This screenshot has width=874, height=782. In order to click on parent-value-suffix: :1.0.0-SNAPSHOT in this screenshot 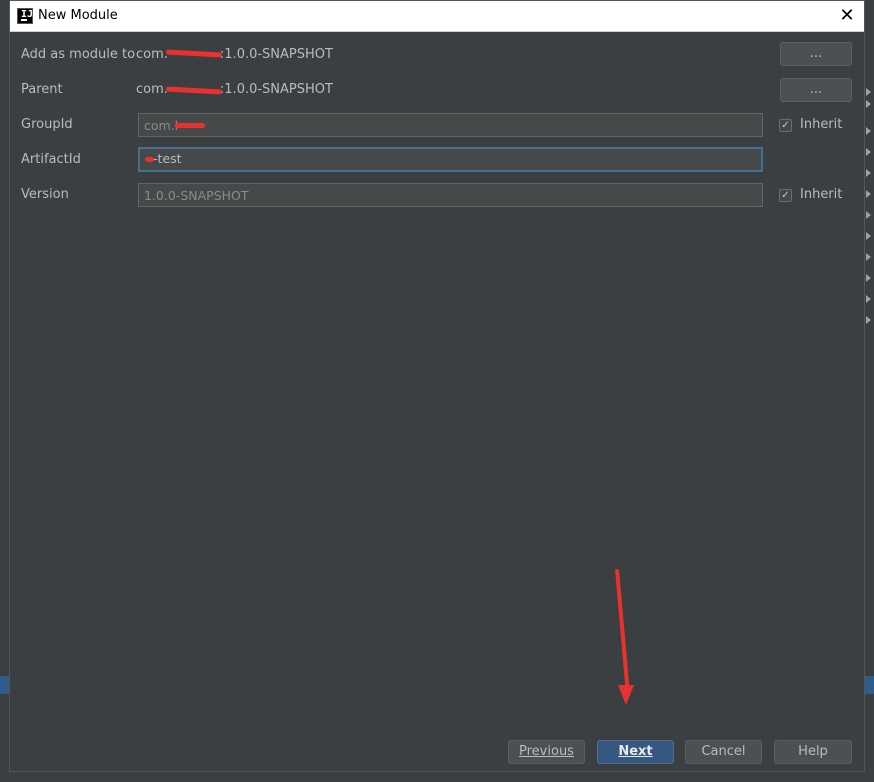, I will do `click(276, 89)`.